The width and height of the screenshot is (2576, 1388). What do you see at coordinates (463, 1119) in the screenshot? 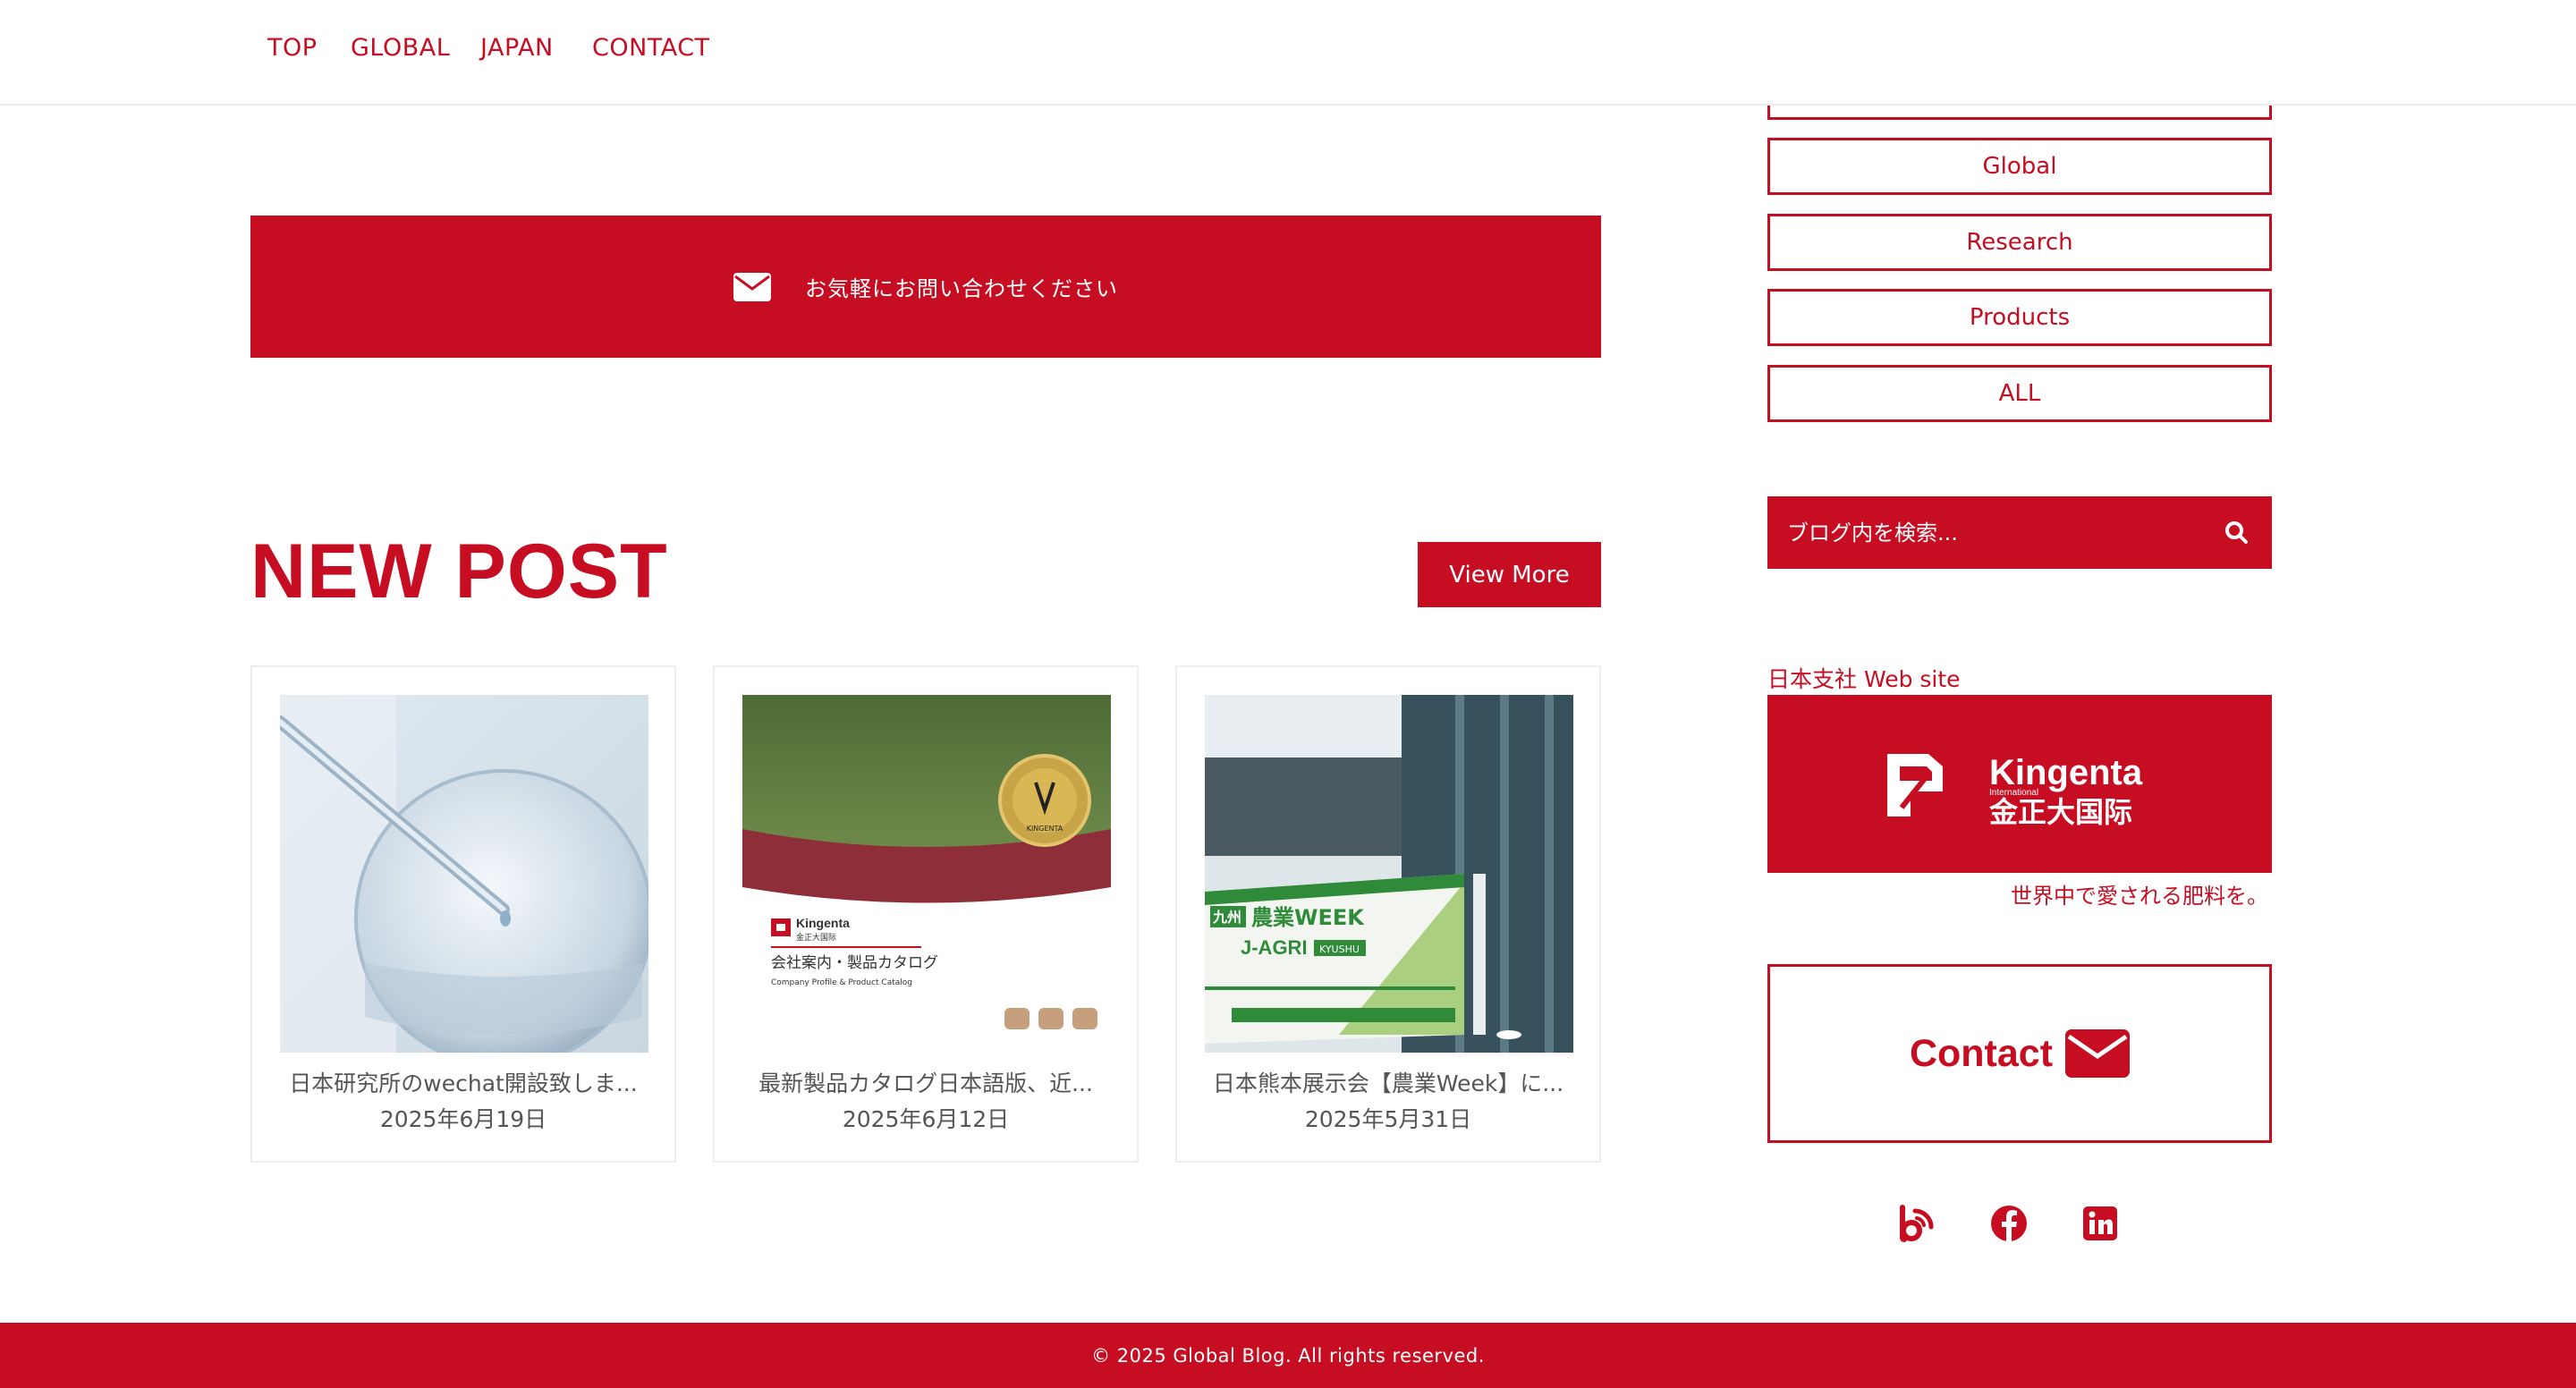
I see `post-date: 2025年6月19日` at bounding box center [463, 1119].